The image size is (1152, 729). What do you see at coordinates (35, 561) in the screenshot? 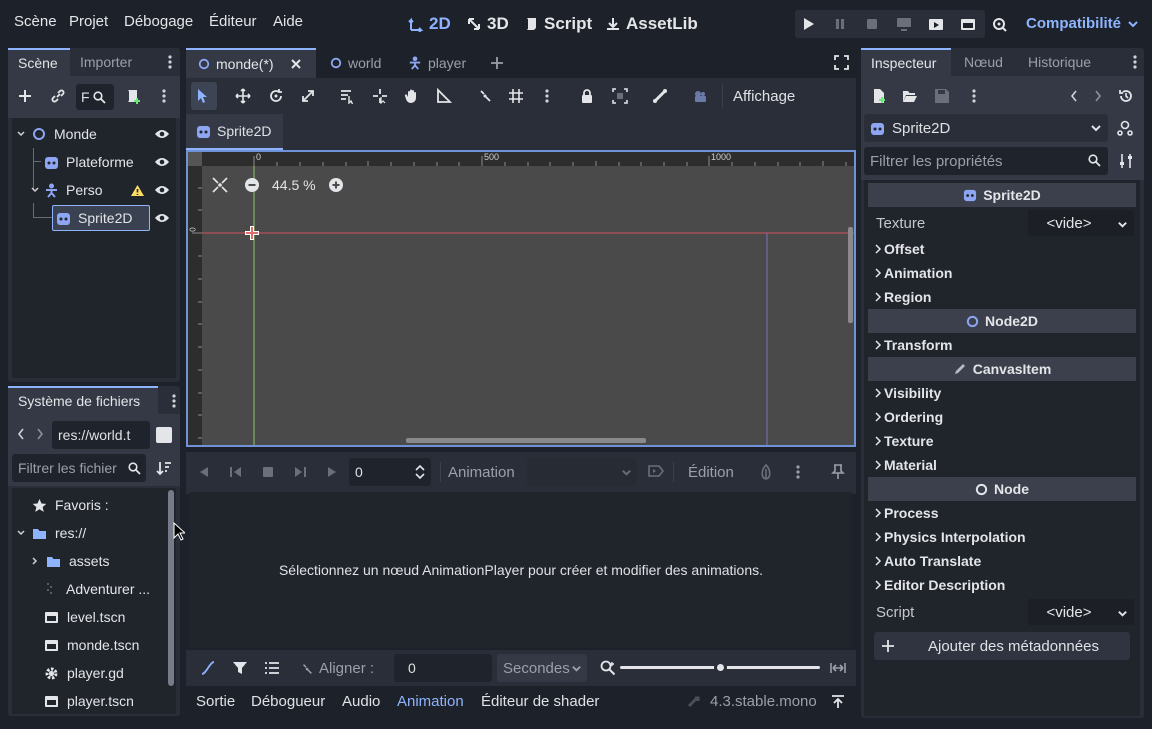
I see `chevron-right-icon` at bounding box center [35, 561].